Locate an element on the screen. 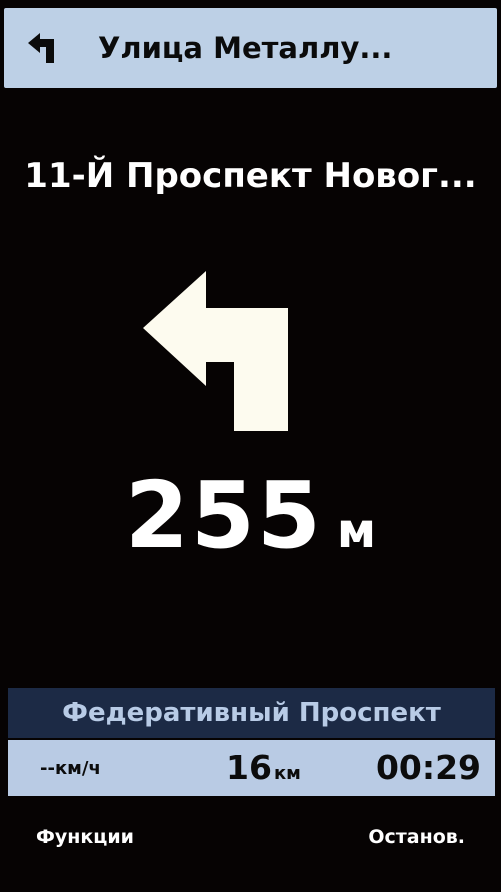  distance-unit: м is located at coordinates (356, 531).